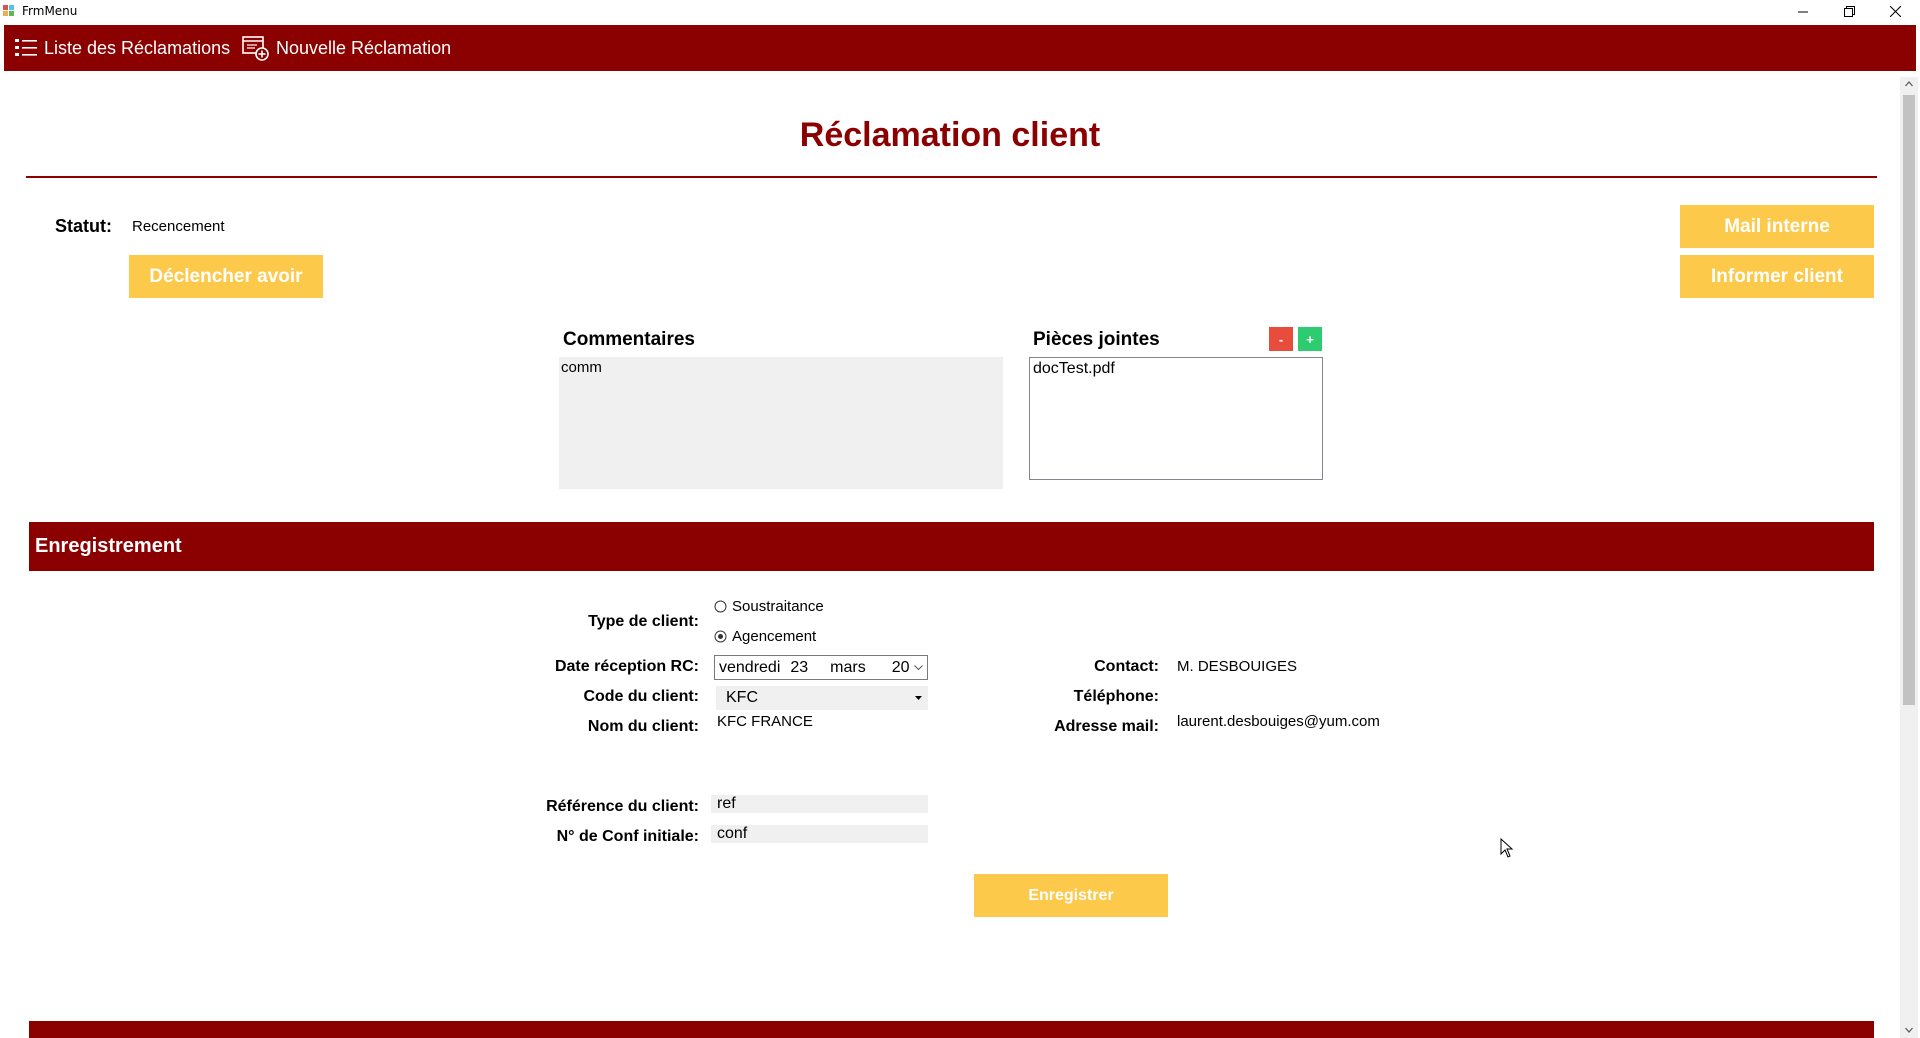  I want to click on radio-unchecked-icon, so click(720, 606).